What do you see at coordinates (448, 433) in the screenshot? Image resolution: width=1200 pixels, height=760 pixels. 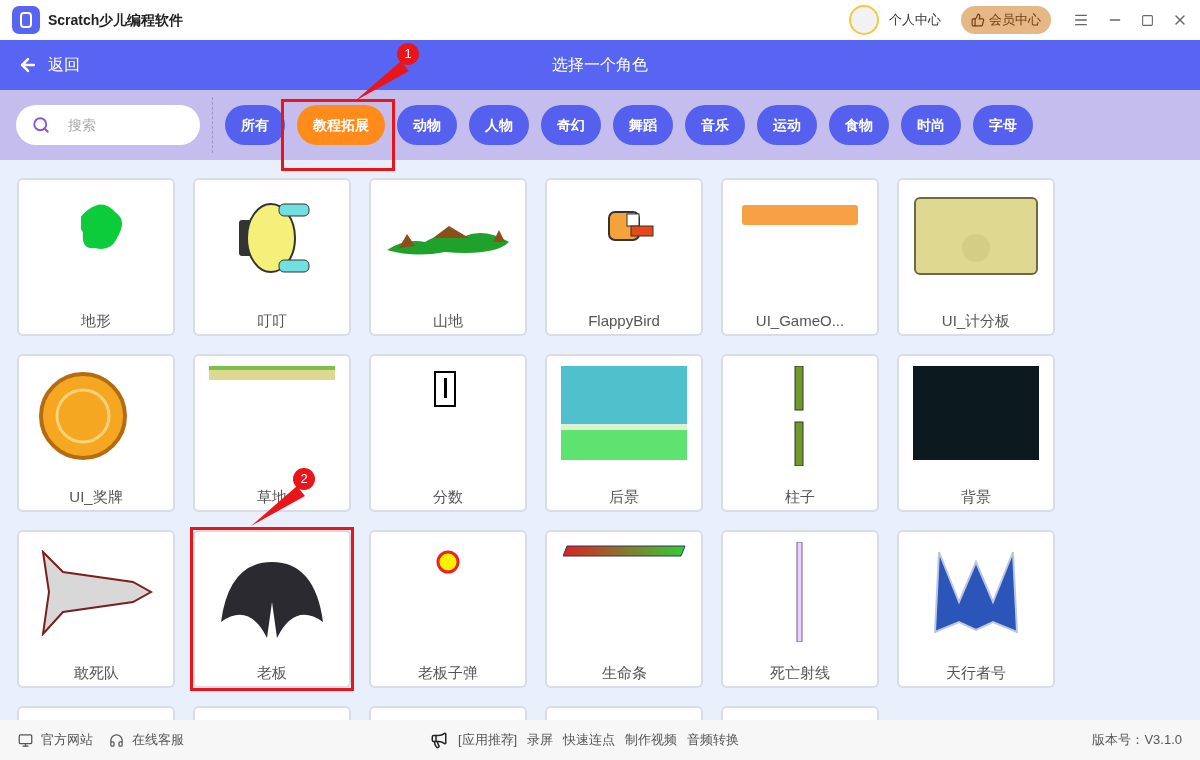 I see `sprite-card: 分数` at bounding box center [448, 433].